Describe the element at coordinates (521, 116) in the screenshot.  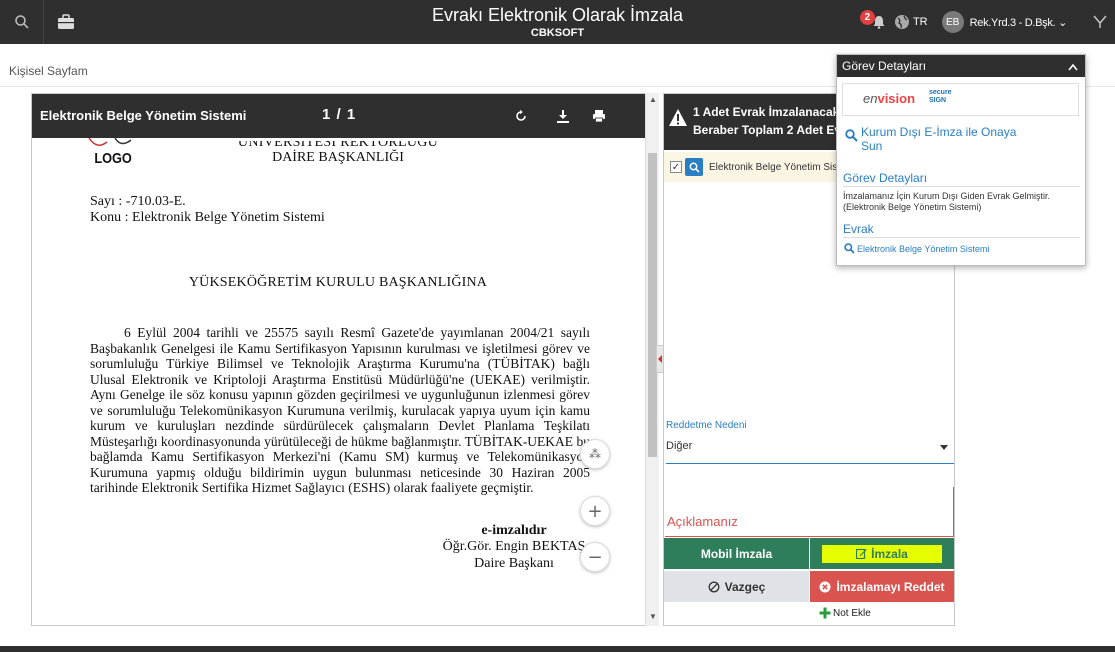
I see `rotate-icon` at that location.